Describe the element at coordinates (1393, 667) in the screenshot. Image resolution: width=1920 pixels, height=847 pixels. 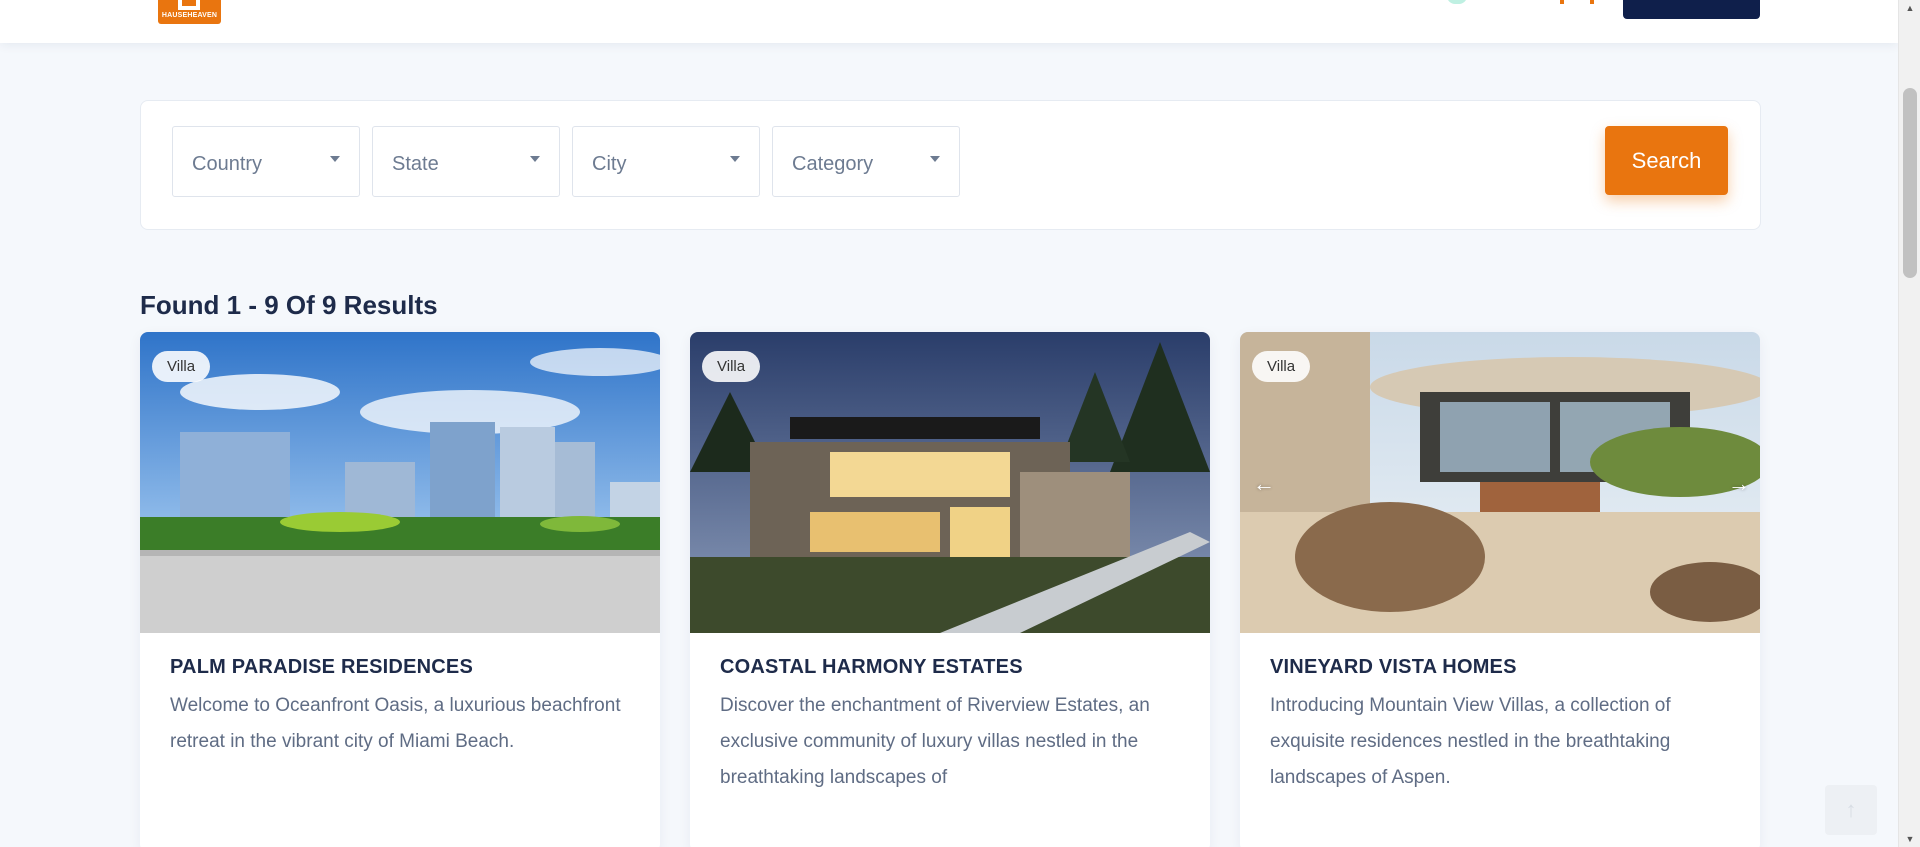
I see `property-title: VINEYARD VISTA HOMES` at that location.